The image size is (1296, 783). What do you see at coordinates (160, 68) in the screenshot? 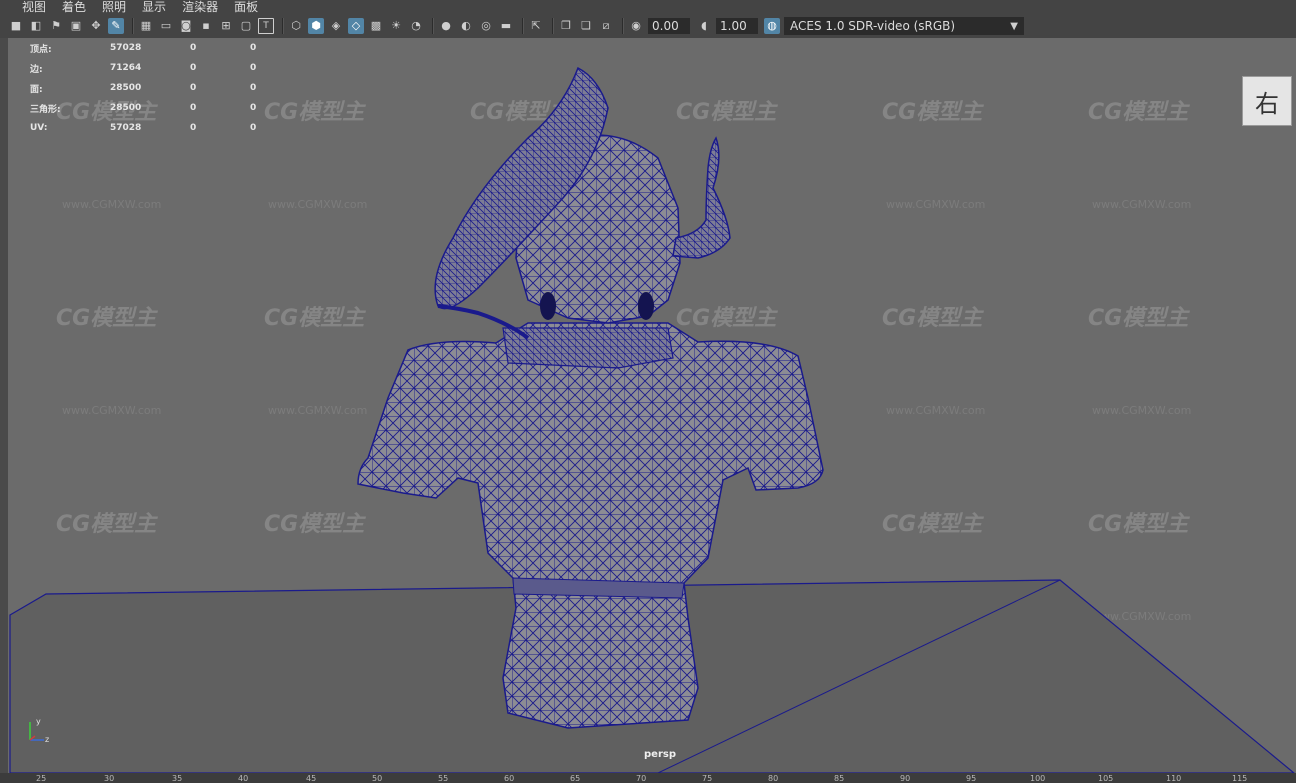
I see `hud-row: 边: 71264 0 0` at bounding box center [160, 68].